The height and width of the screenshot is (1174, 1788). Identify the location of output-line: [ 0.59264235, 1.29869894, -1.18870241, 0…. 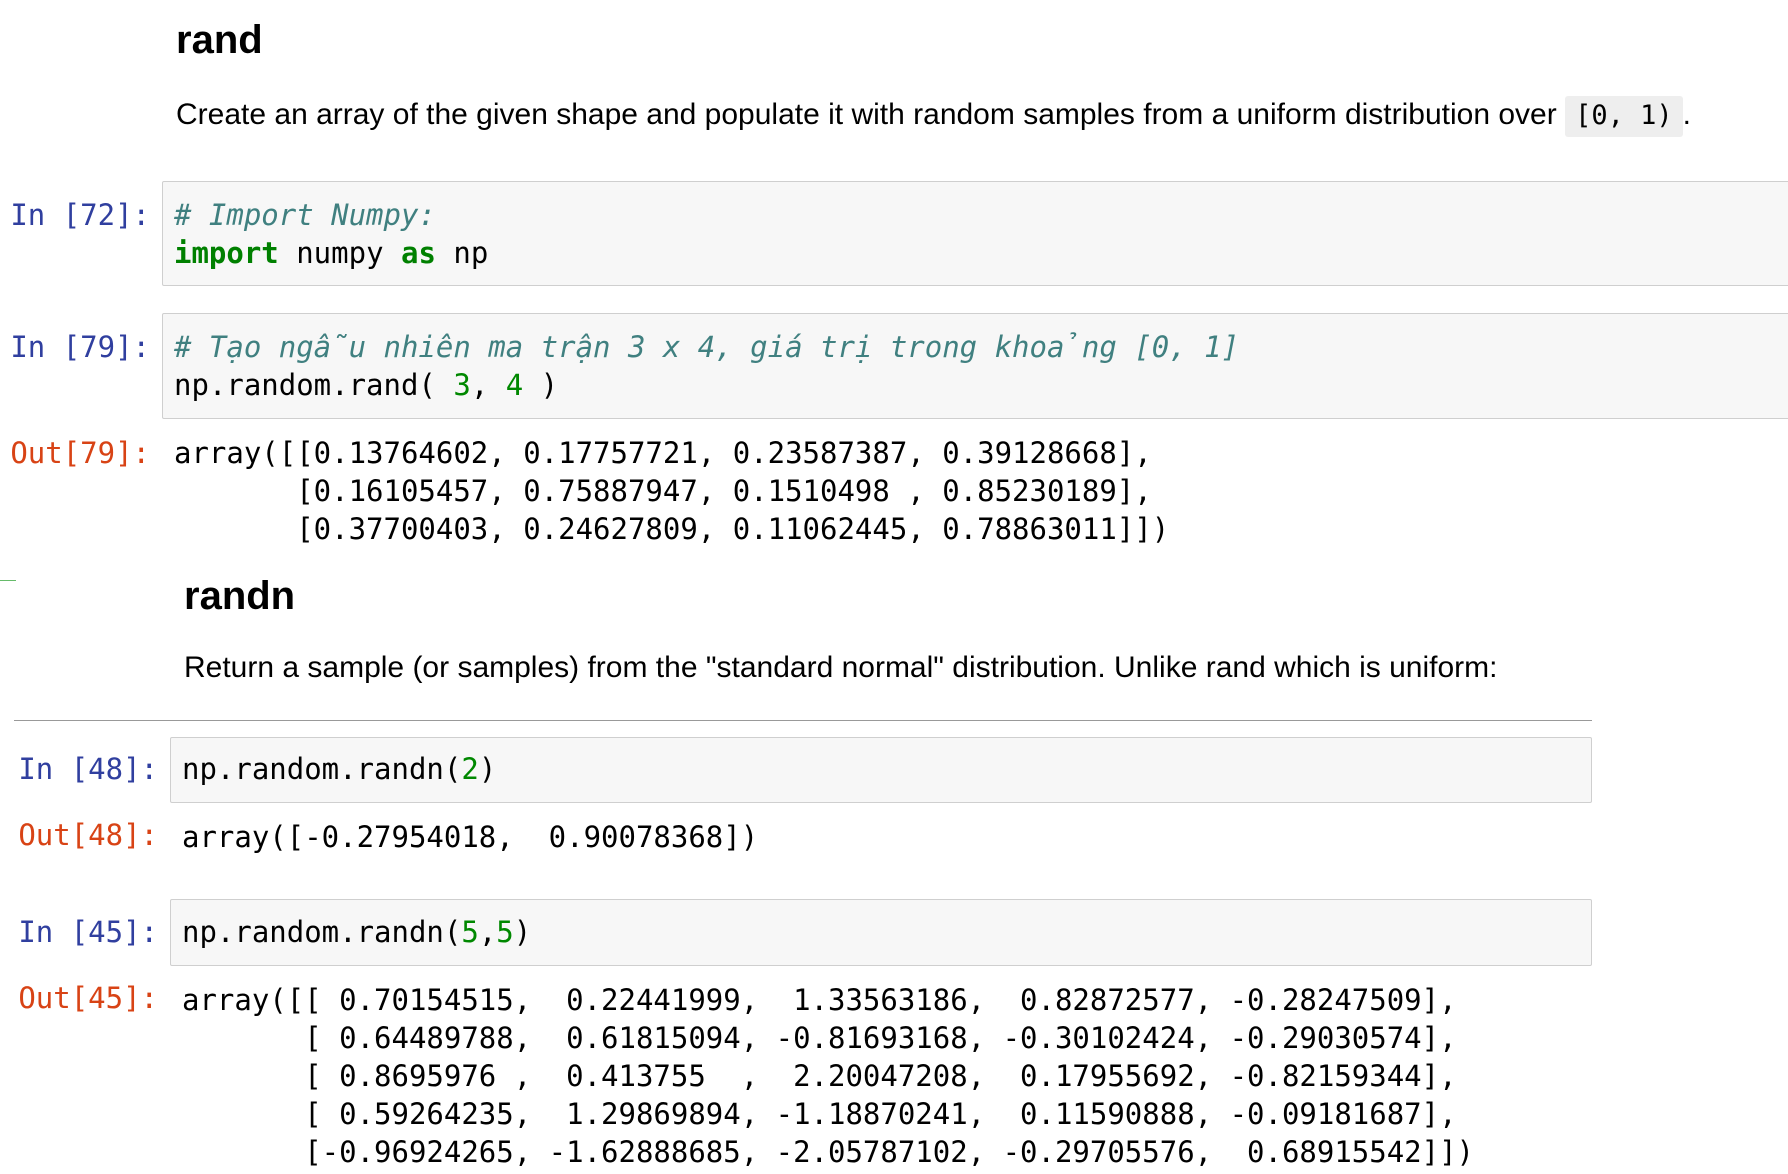
(819, 1114).